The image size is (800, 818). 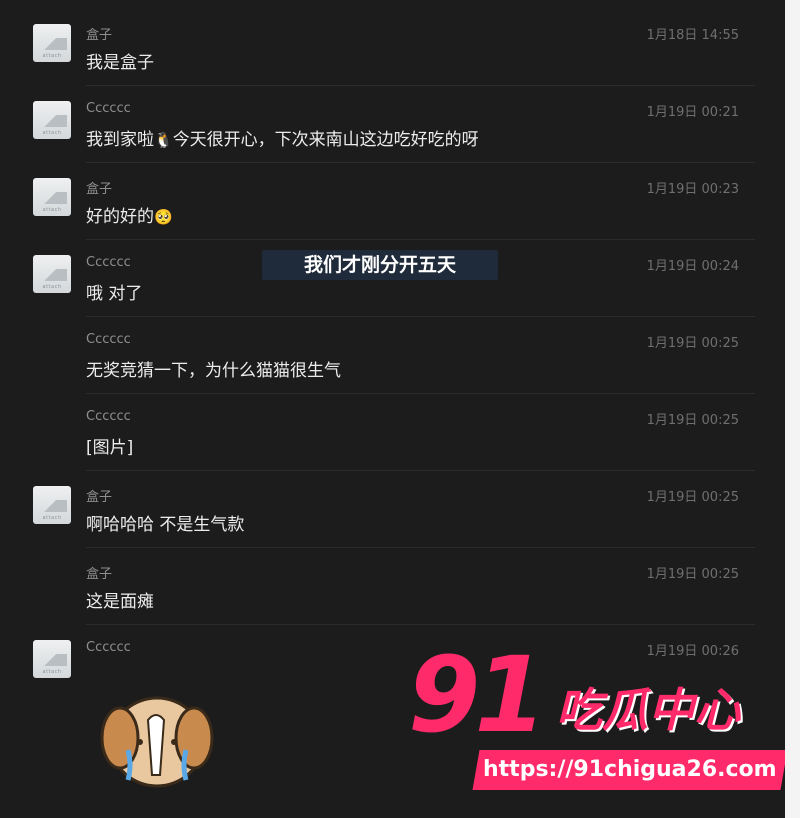 I want to click on message-text: 我是盒子, so click(x=120, y=60).